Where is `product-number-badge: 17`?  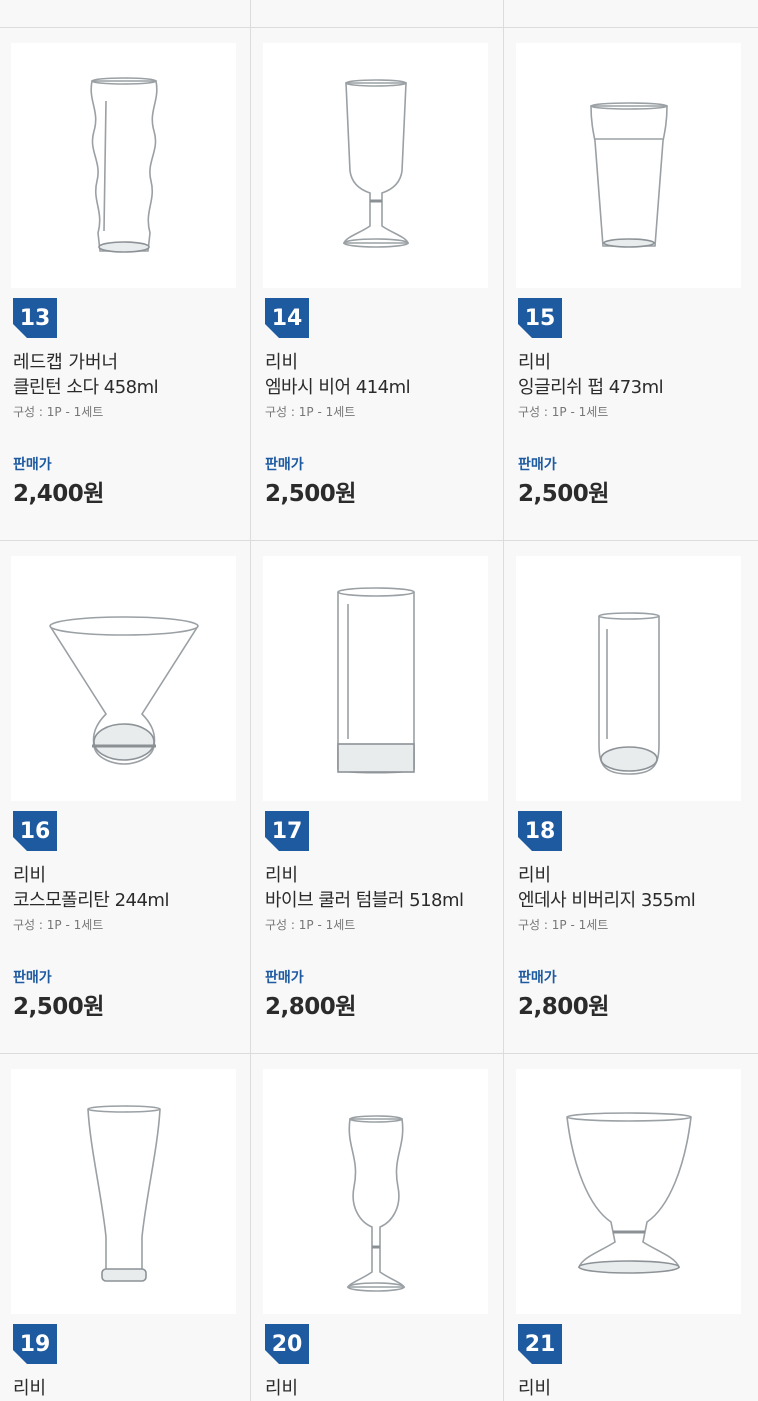 product-number-badge: 17 is located at coordinates (287, 831).